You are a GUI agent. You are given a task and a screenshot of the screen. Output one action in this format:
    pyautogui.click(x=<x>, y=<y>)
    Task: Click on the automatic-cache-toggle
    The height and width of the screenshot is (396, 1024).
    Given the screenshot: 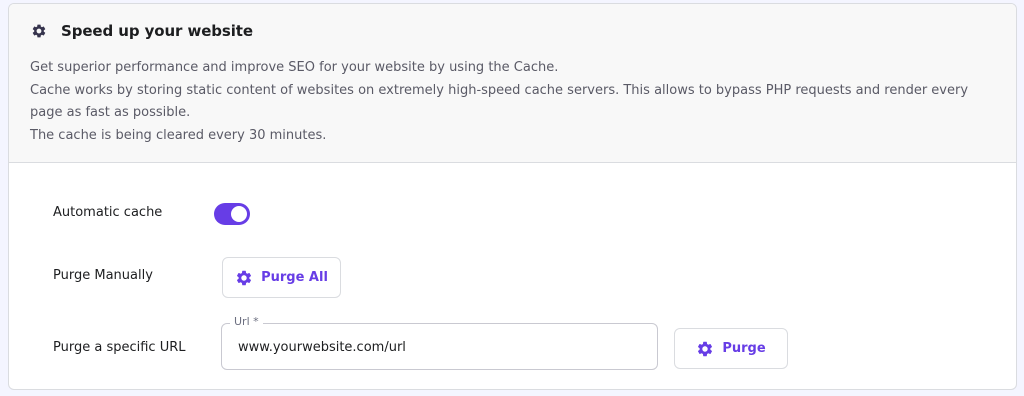 What is the action you would take?
    pyautogui.click(x=232, y=214)
    